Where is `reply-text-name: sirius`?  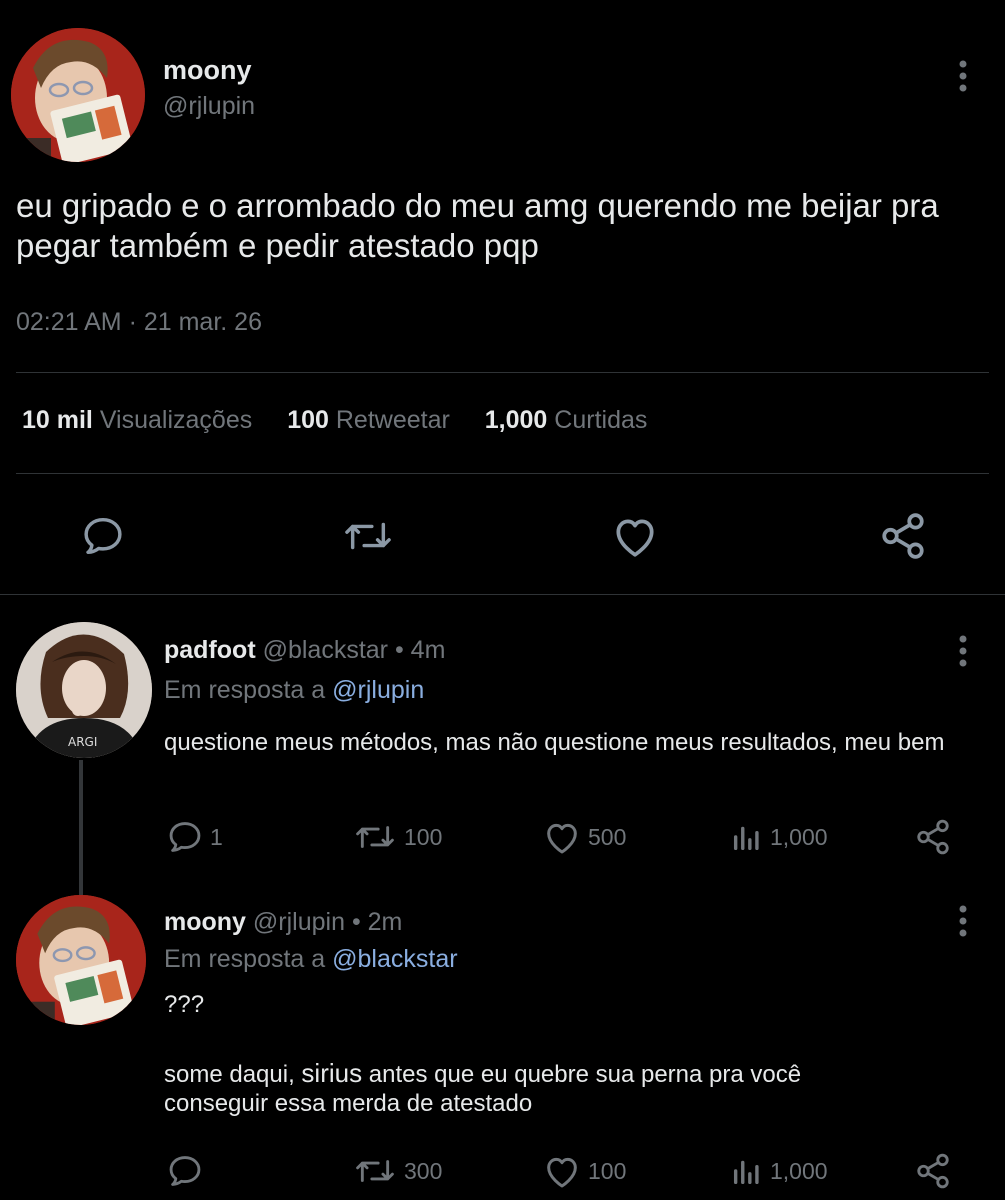 reply-text-name: sirius is located at coordinates (332, 1073).